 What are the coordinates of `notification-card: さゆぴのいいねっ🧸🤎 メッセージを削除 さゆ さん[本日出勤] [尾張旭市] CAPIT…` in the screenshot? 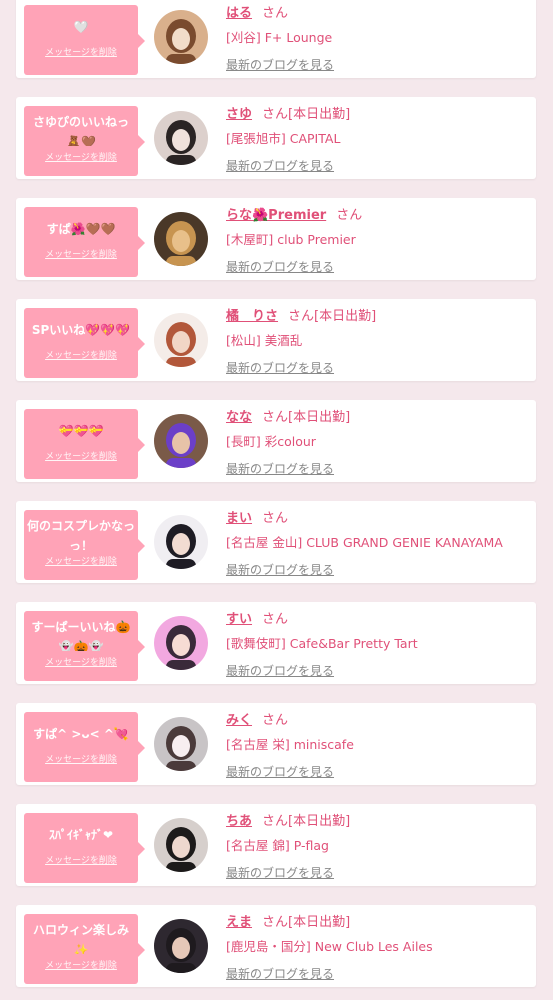 It's located at (276, 138).